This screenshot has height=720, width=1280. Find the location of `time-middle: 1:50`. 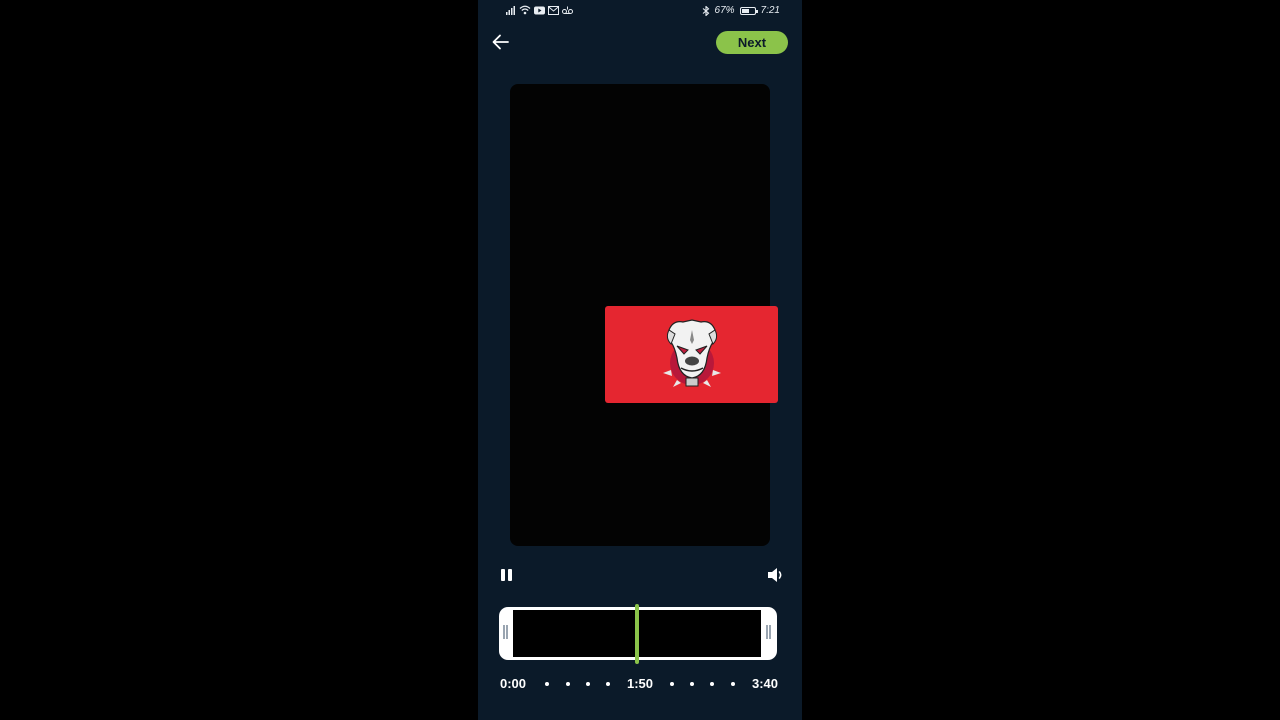

time-middle: 1:50 is located at coordinates (640, 683).